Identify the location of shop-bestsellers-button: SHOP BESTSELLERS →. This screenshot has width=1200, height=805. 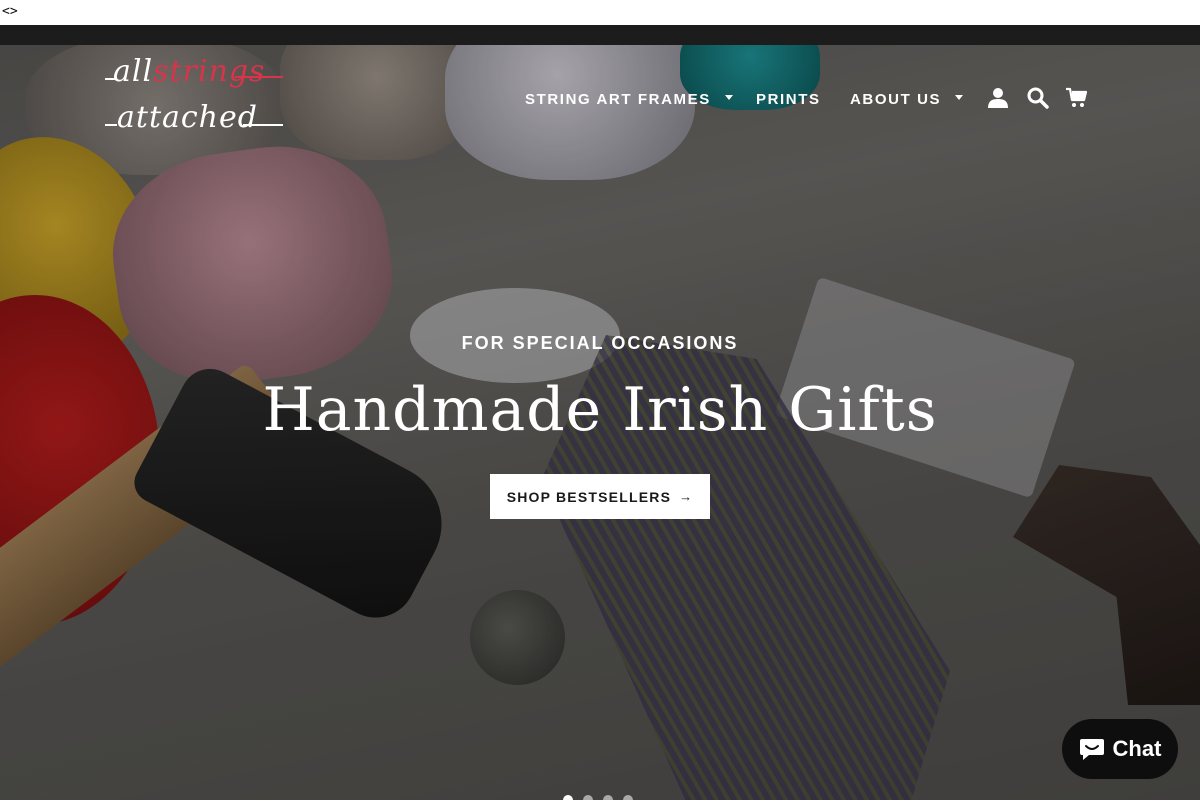
(600, 496).